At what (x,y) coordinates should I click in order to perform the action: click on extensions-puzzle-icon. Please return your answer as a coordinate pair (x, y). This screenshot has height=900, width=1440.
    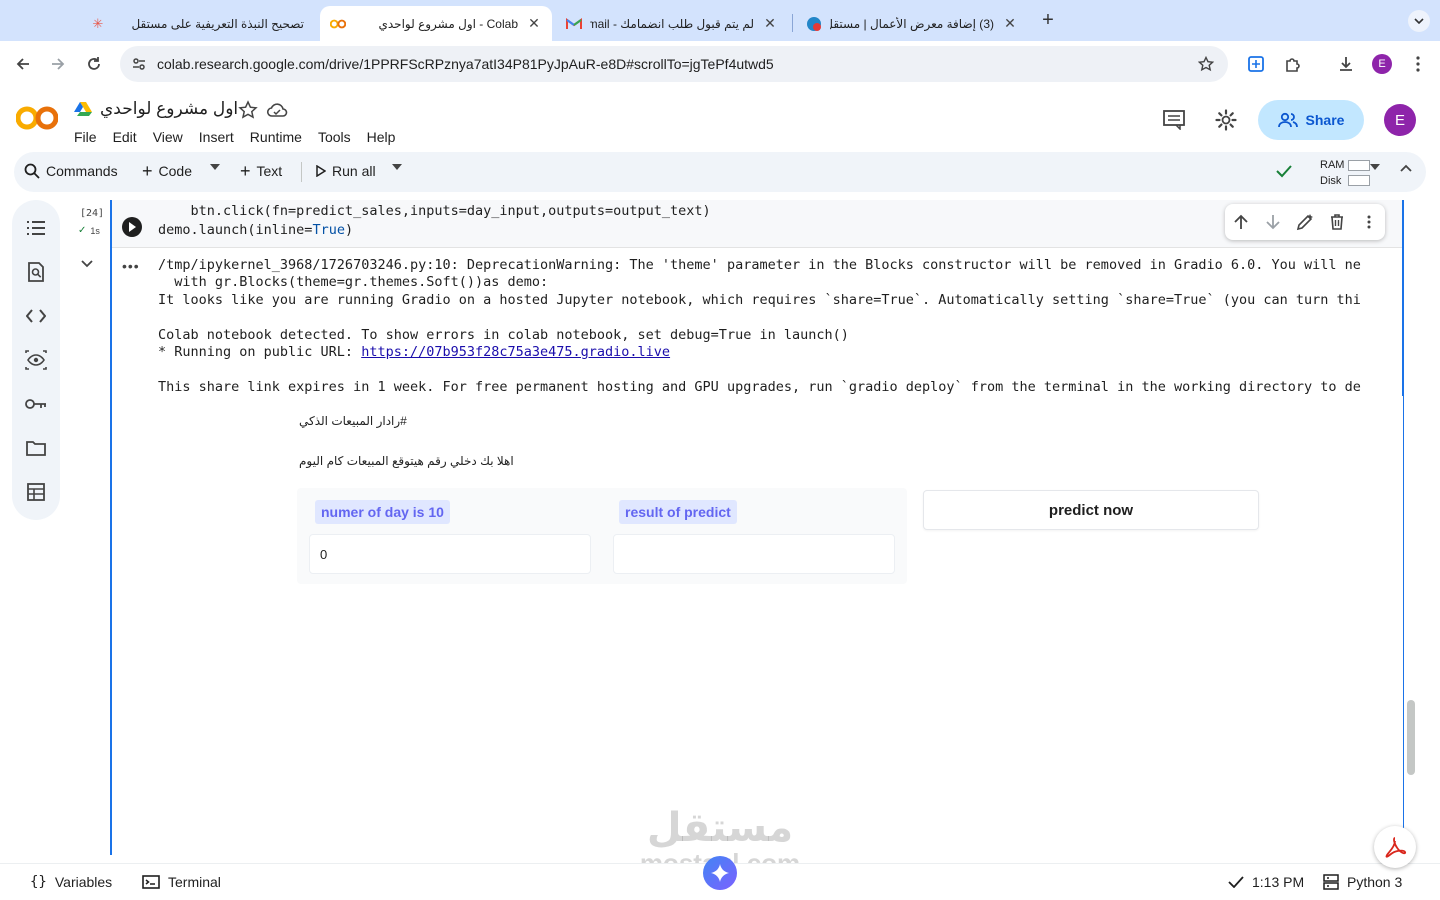
    Looking at the image, I should click on (1293, 64).